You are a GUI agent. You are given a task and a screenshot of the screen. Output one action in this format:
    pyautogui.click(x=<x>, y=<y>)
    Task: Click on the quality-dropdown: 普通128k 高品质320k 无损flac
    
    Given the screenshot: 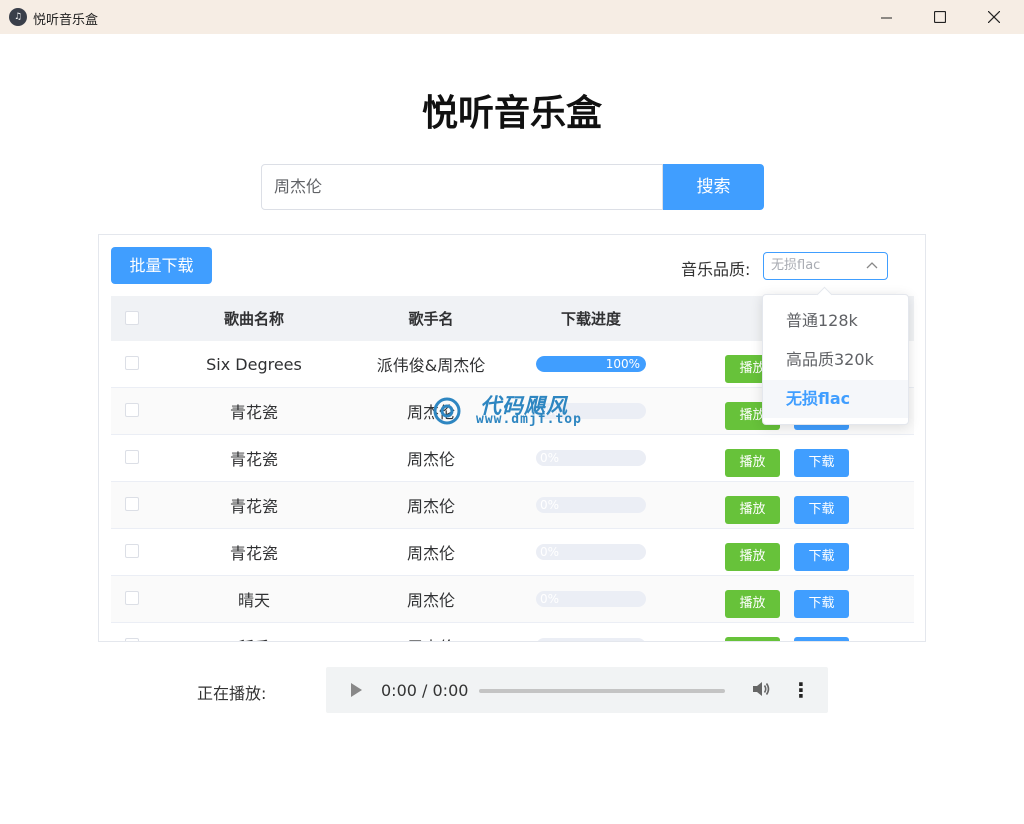 What is the action you would take?
    pyautogui.click(x=835, y=355)
    